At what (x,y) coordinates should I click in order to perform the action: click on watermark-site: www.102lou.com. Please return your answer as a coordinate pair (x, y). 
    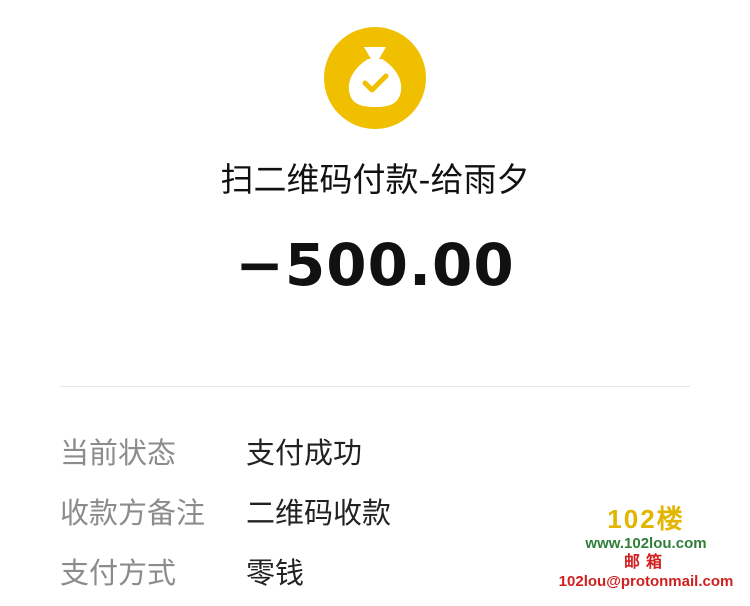
    Looking at the image, I should click on (646, 543).